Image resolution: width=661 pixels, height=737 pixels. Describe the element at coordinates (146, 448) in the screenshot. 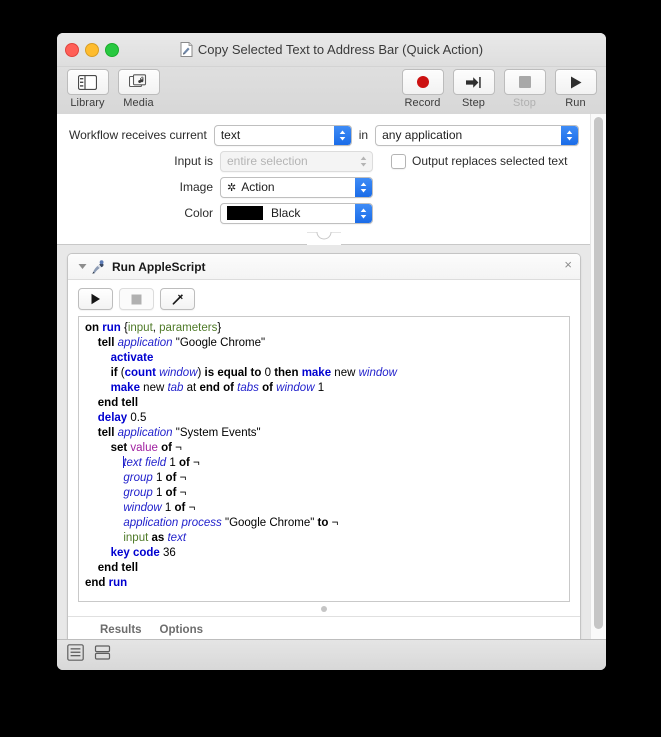

I see `code-line: set value of ¬` at that location.